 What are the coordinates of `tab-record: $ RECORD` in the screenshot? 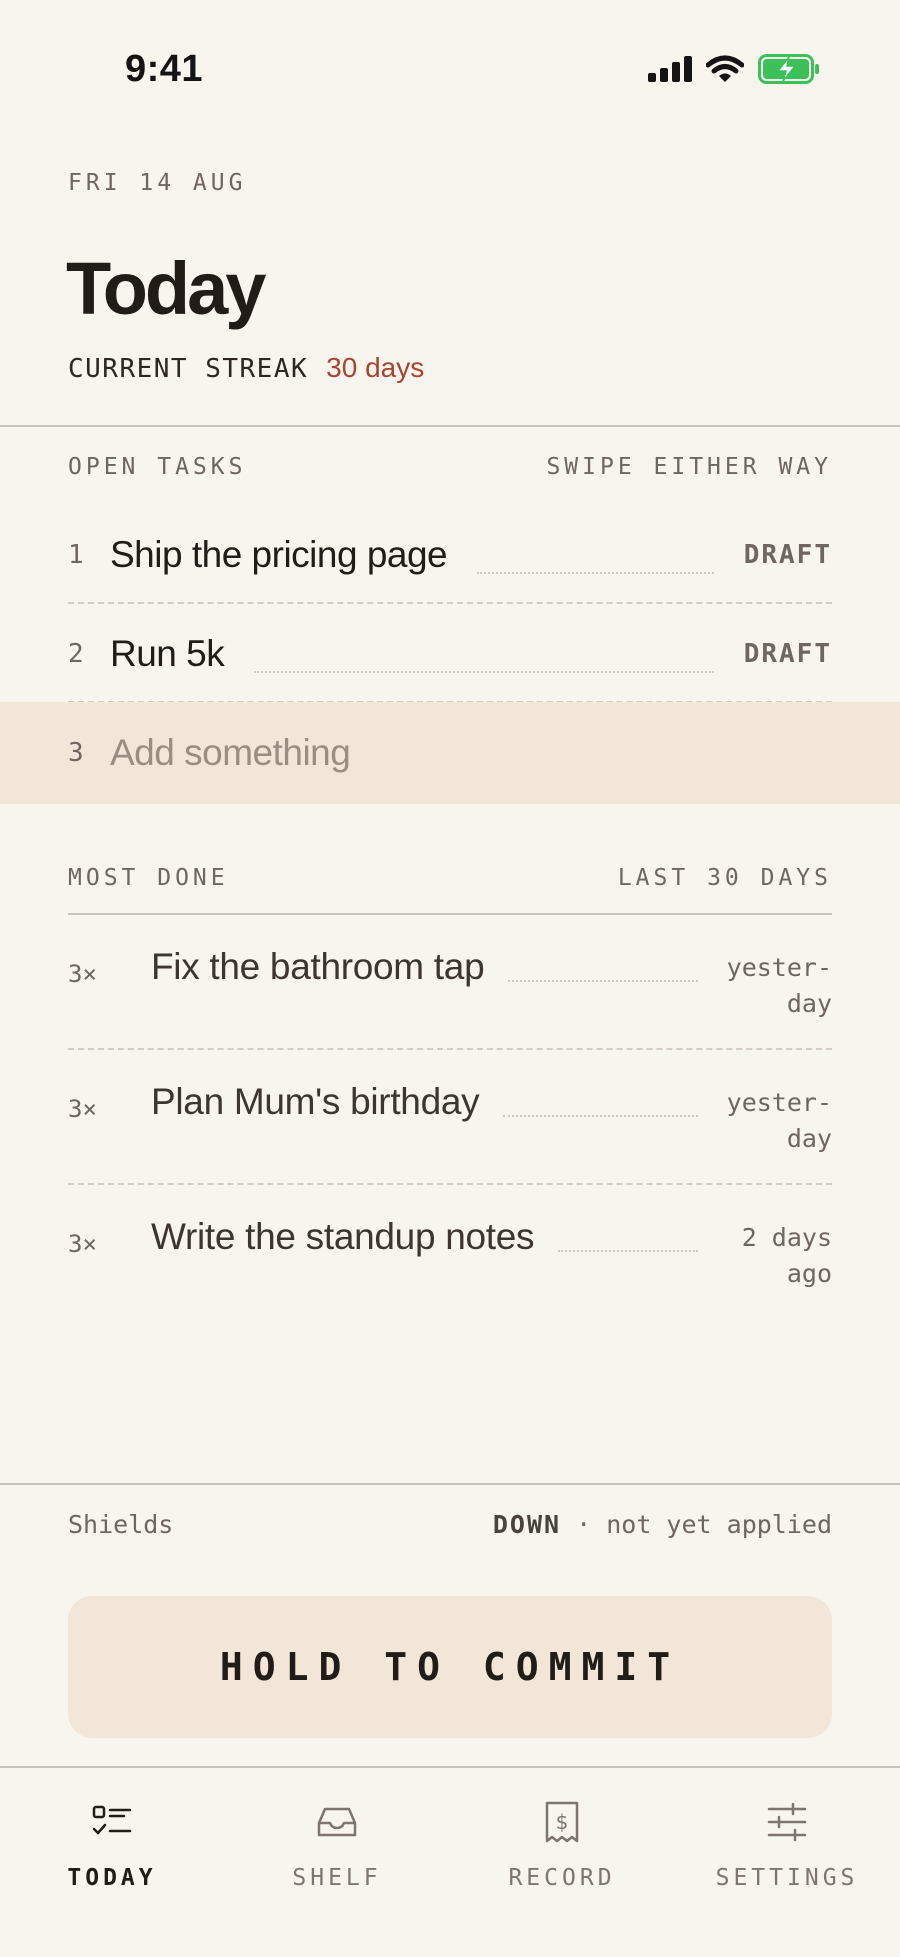 It's located at (562, 1844).